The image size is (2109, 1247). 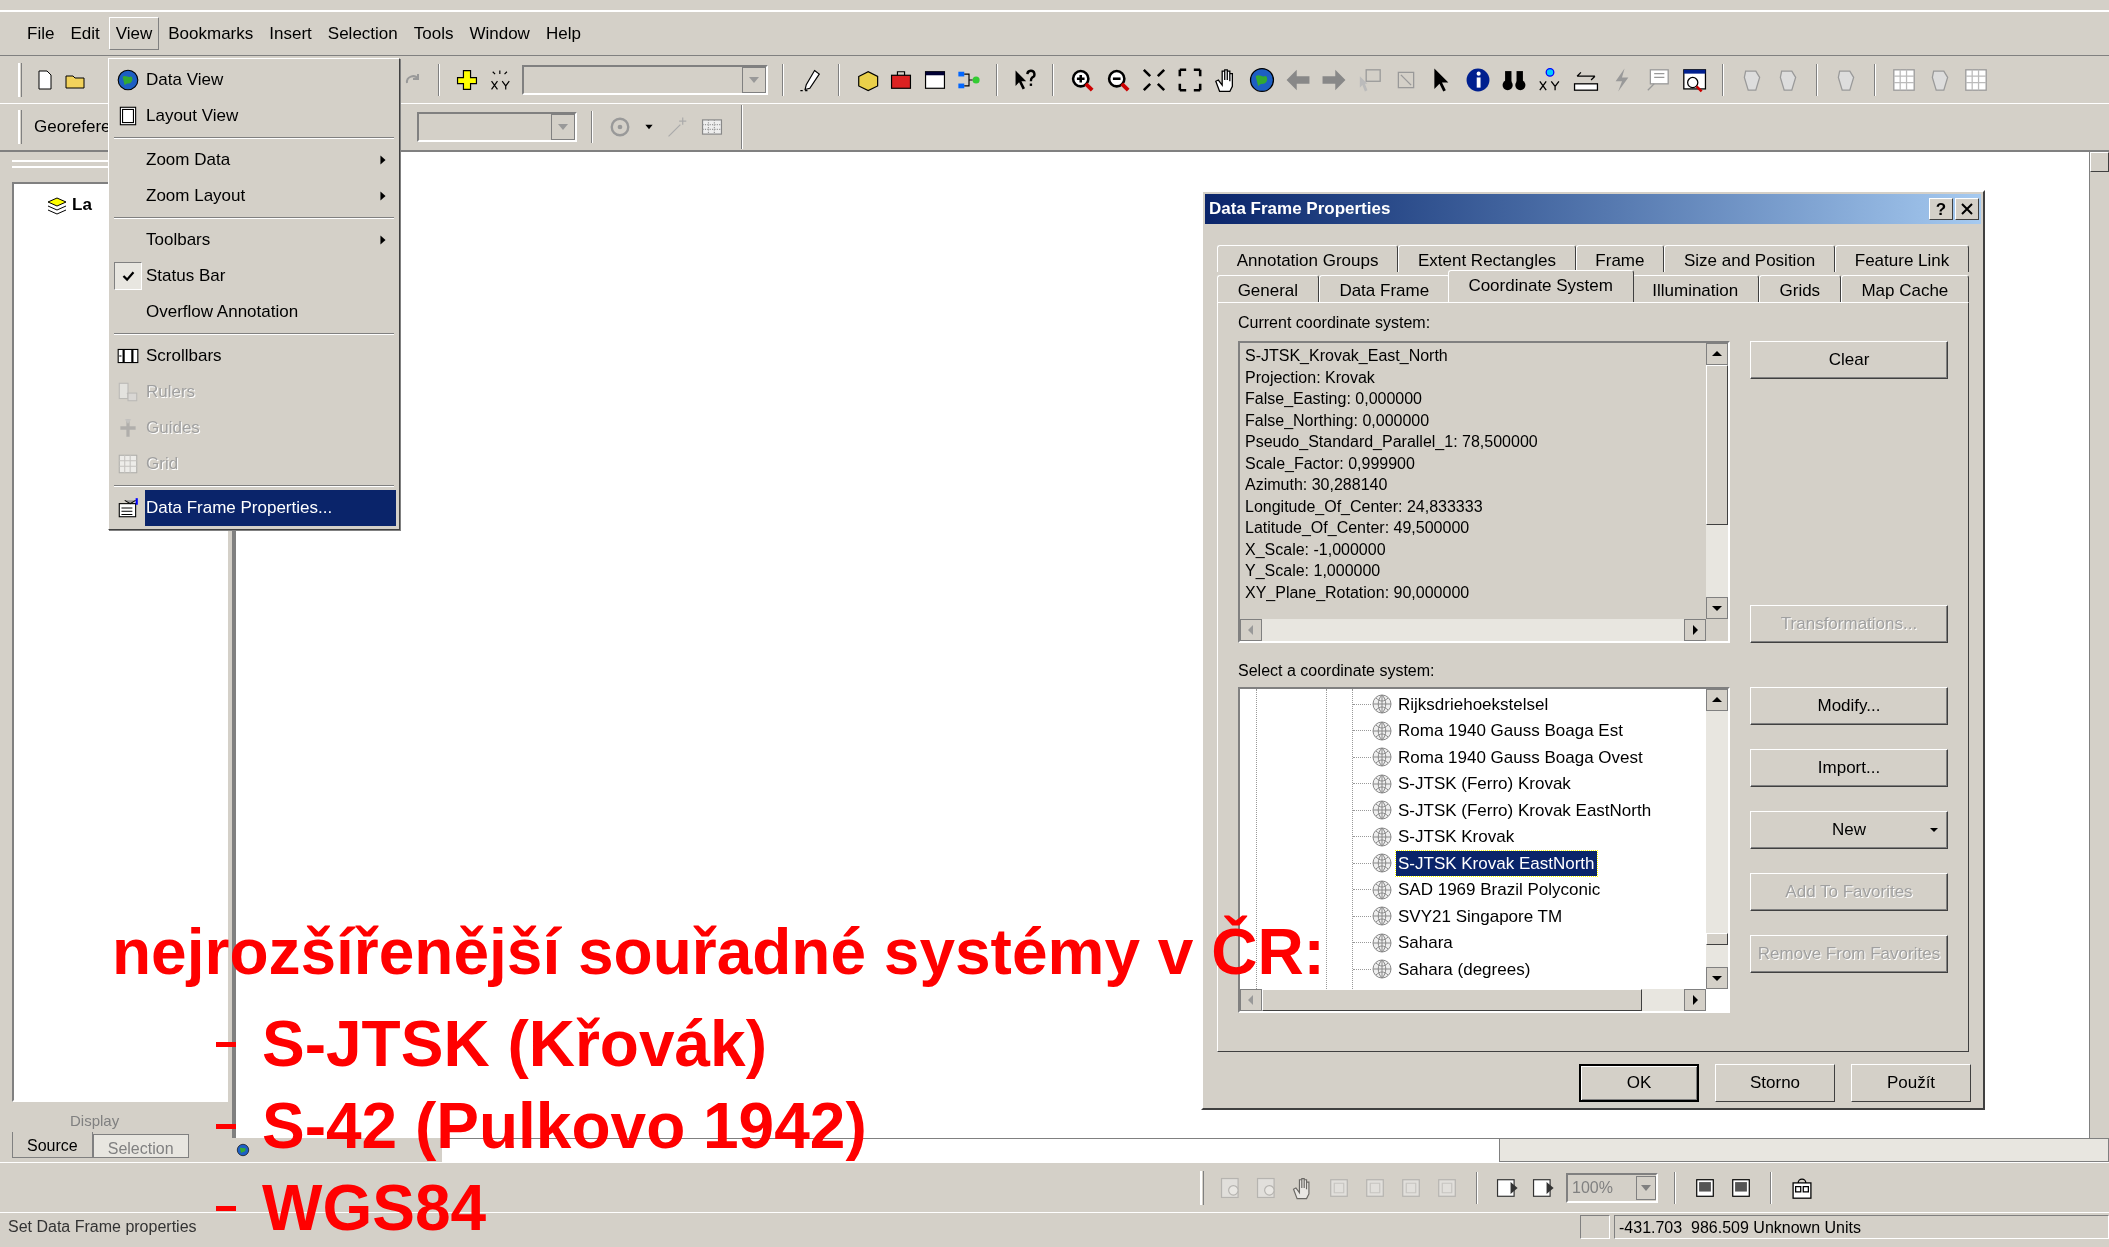 What do you see at coordinates (41, 33) in the screenshot?
I see `menu-item: File` at bounding box center [41, 33].